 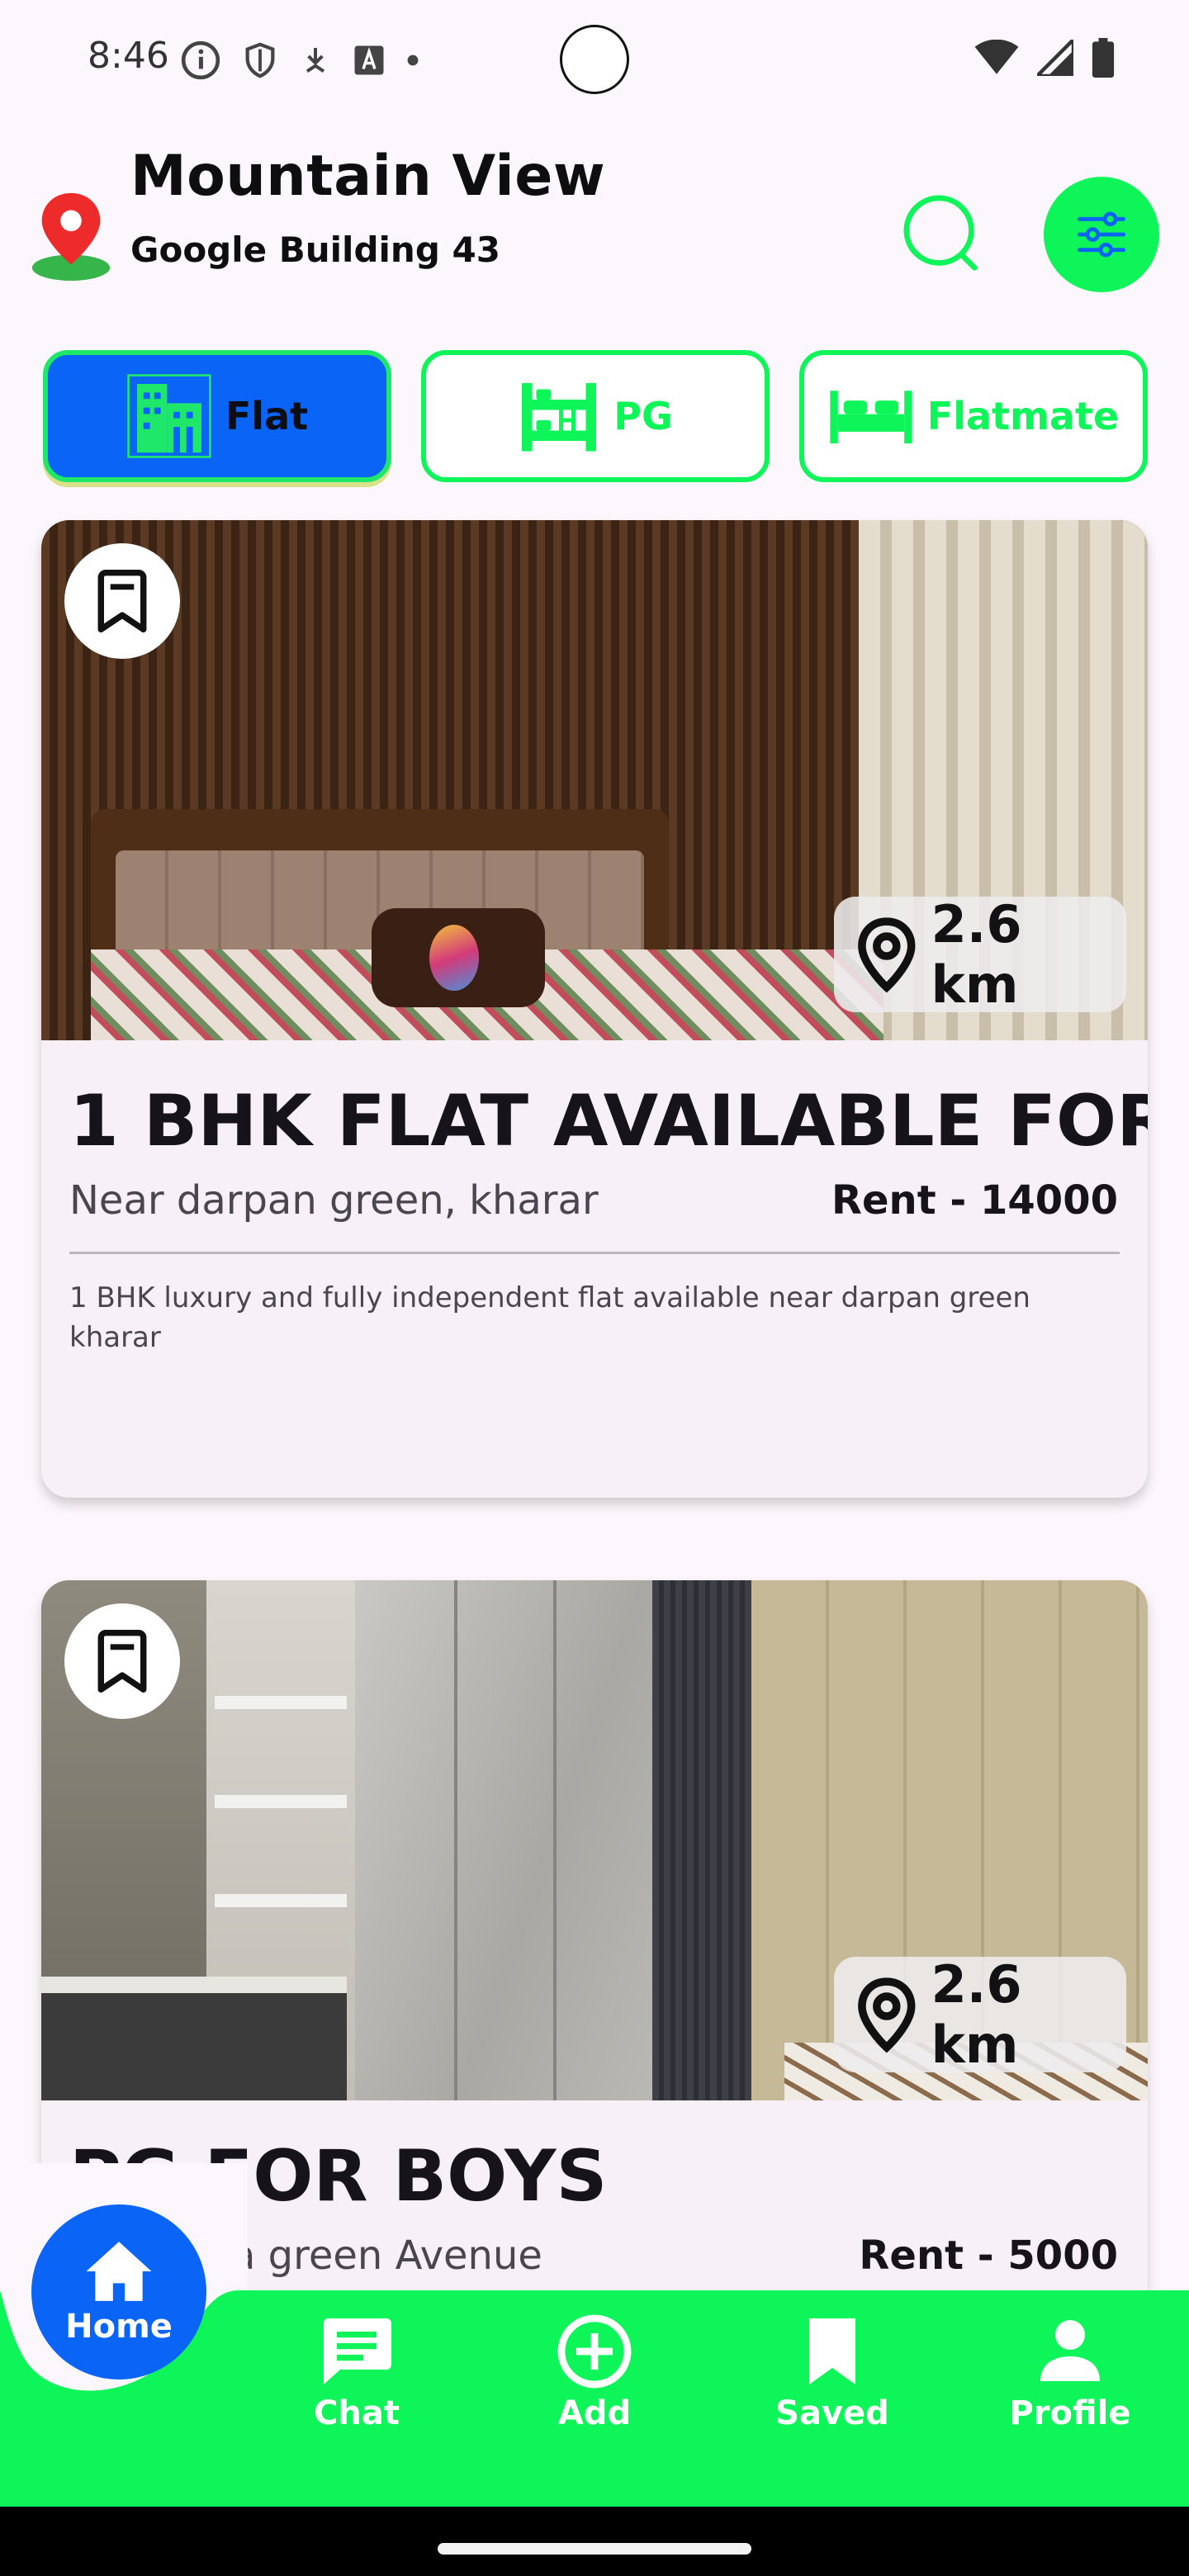 I want to click on status-notification-icons, so click(x=299, y=60).